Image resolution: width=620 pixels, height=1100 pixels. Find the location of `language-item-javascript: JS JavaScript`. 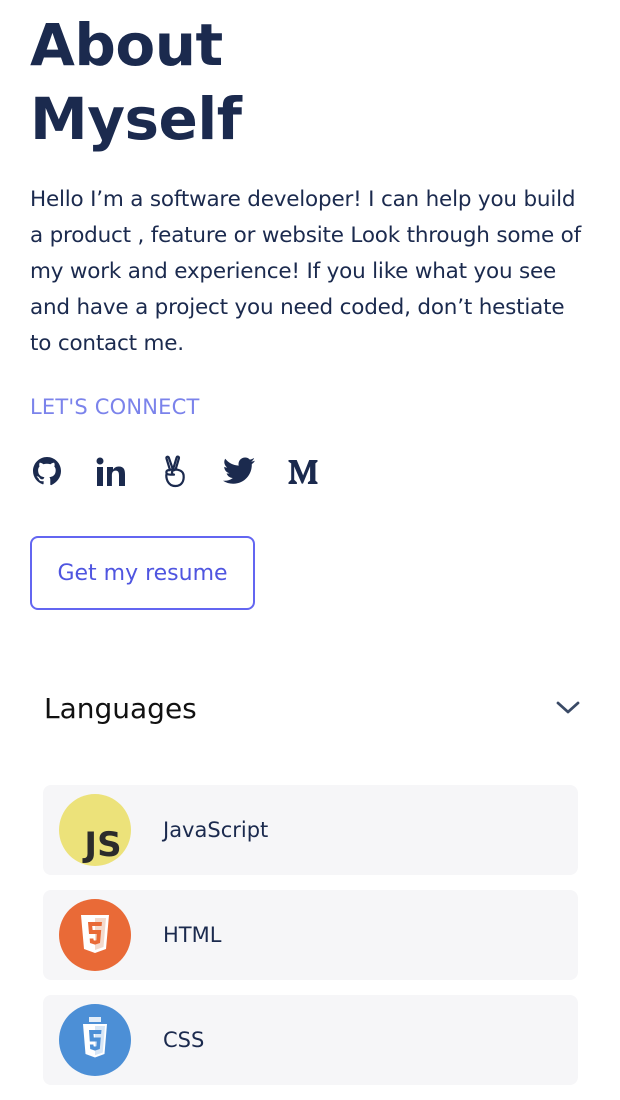

language-item-javascript: JS JavaScript is located at coordinates (310, 830).